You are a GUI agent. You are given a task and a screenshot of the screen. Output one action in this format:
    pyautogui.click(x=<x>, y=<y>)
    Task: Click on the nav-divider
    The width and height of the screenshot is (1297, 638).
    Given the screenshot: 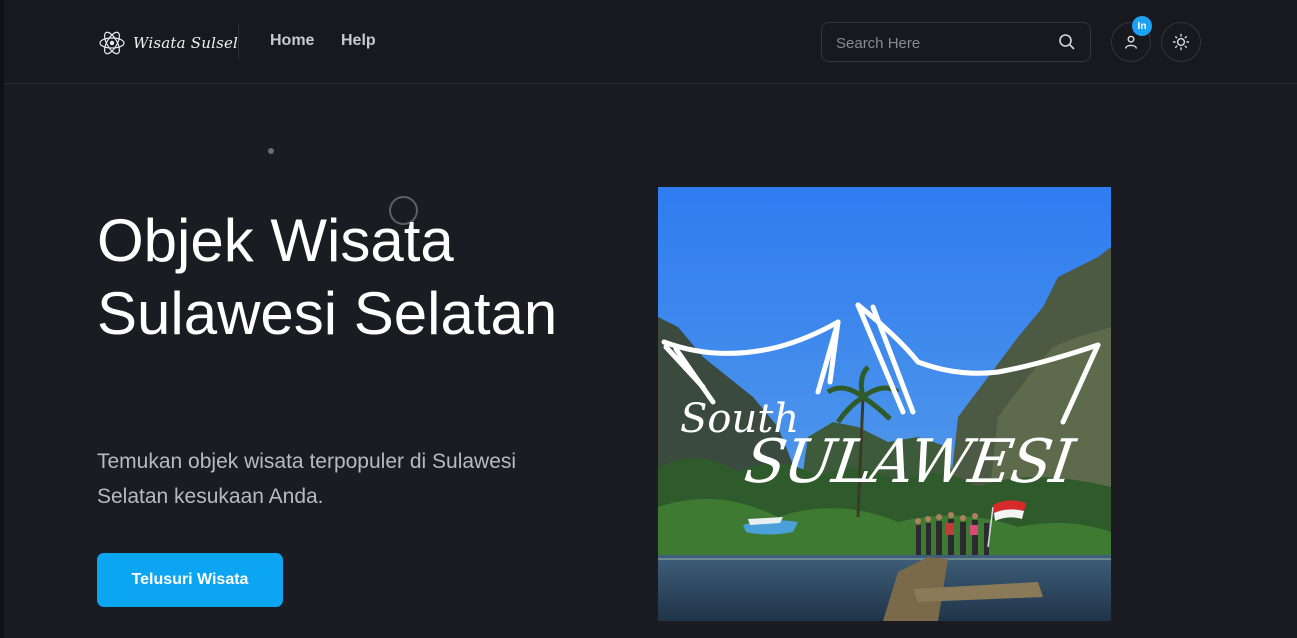 What is the action you would take?
    pyautogui.click(x=238, y=42)
    